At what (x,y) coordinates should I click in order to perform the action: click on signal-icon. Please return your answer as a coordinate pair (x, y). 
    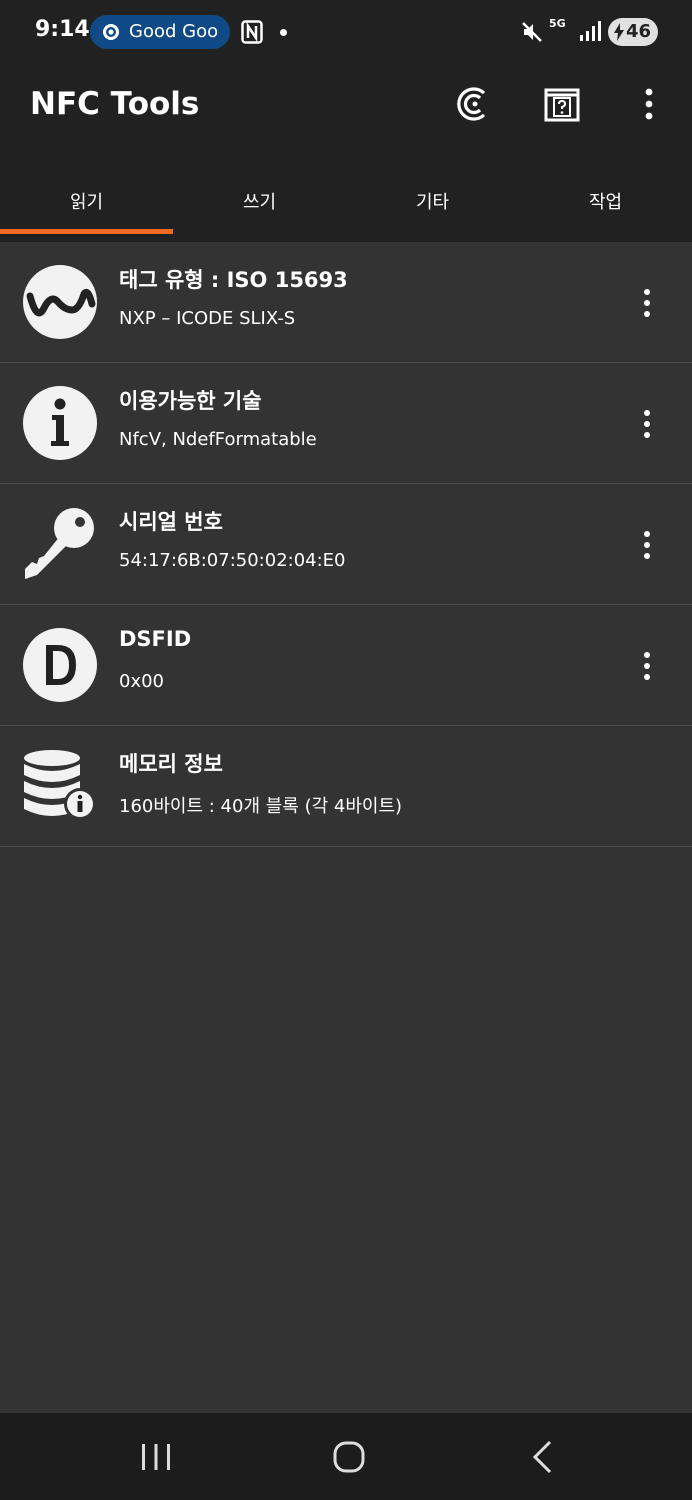
    Looking at the image, I should click on (590, 31).